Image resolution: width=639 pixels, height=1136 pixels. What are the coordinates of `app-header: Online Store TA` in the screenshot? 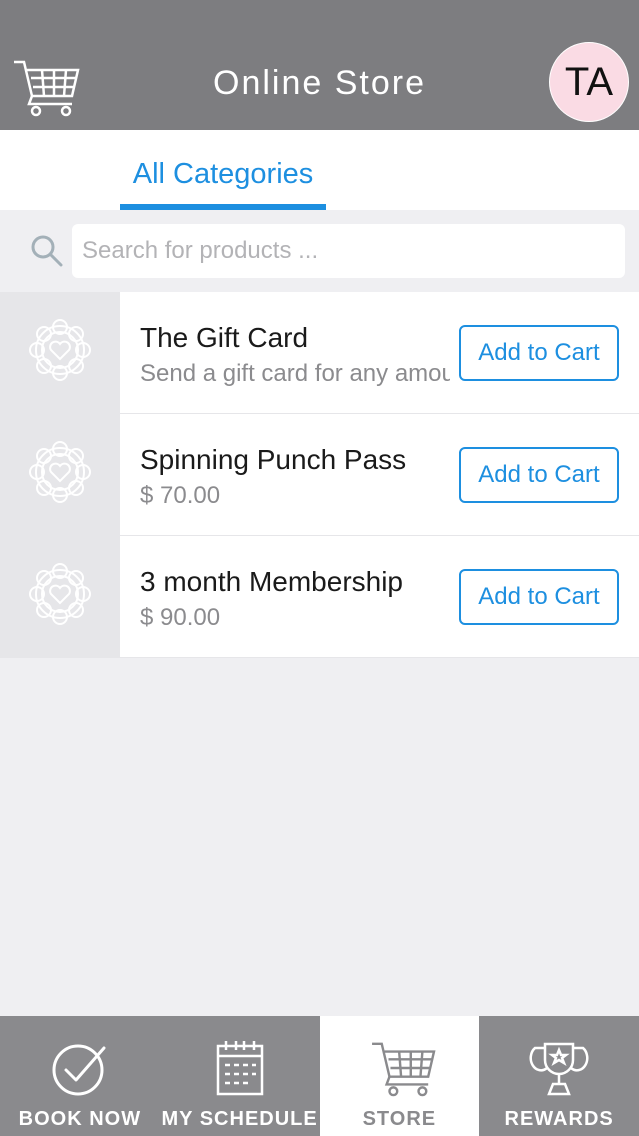 It's located at (319, 65).